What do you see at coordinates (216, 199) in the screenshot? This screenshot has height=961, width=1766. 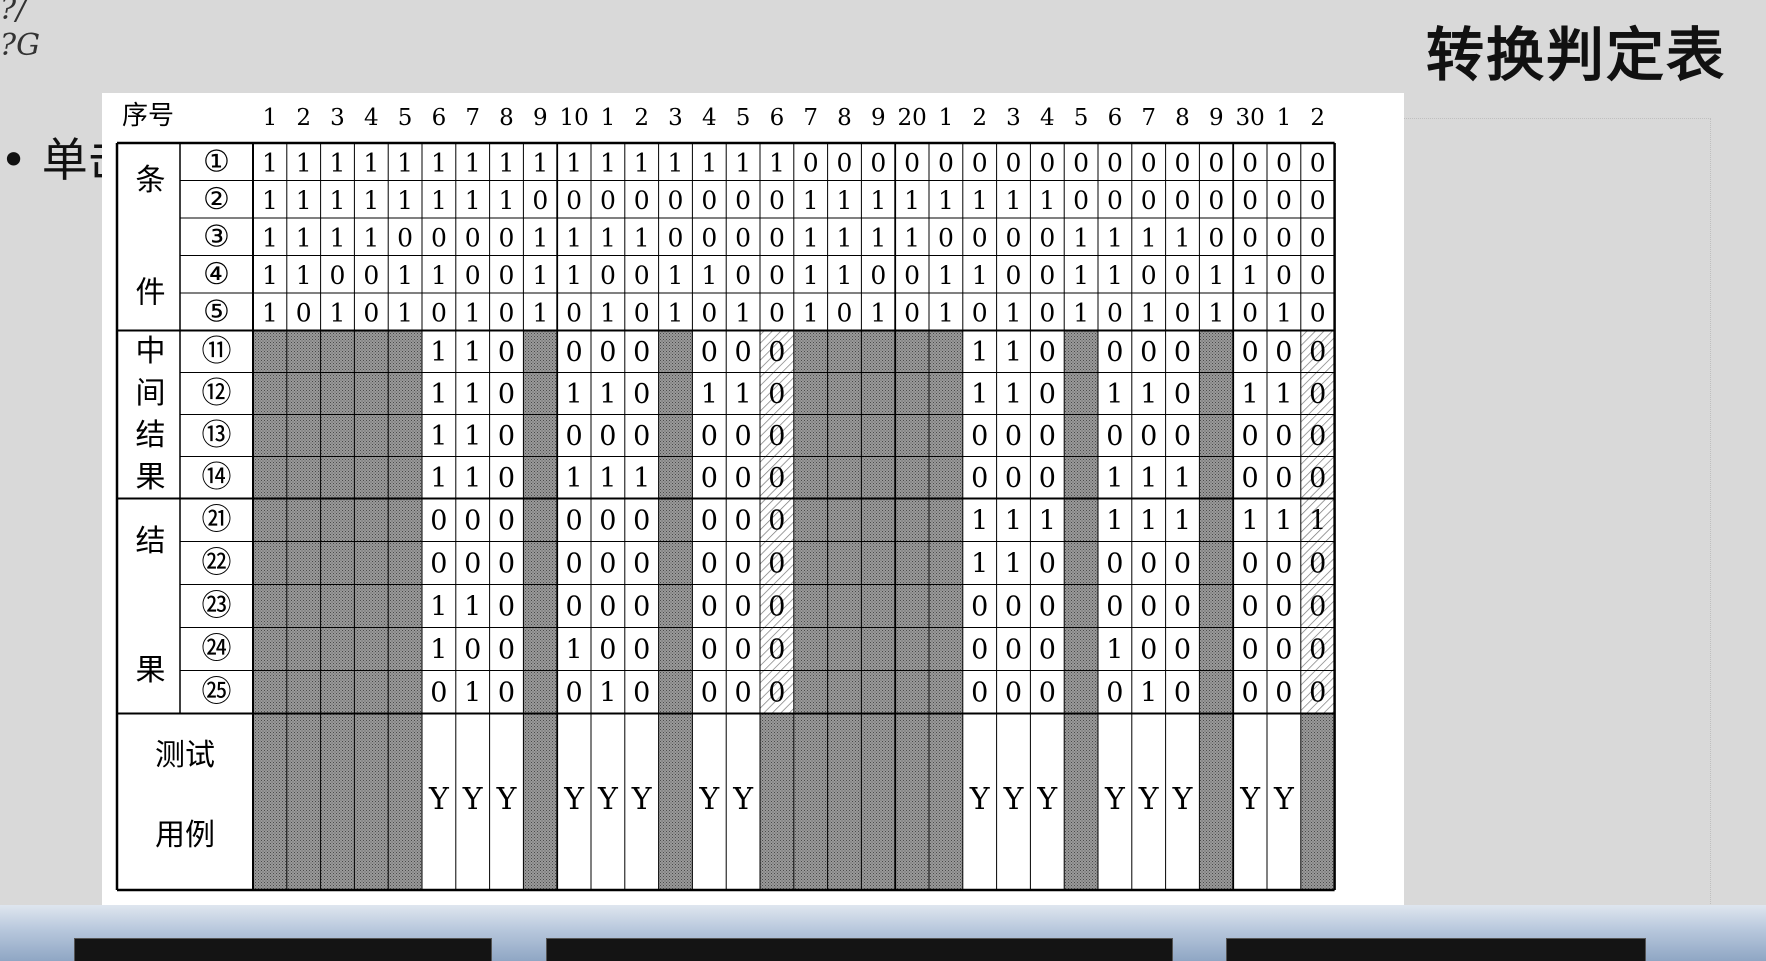 I see `row-marker: ②` at bounding box center [216, 199].